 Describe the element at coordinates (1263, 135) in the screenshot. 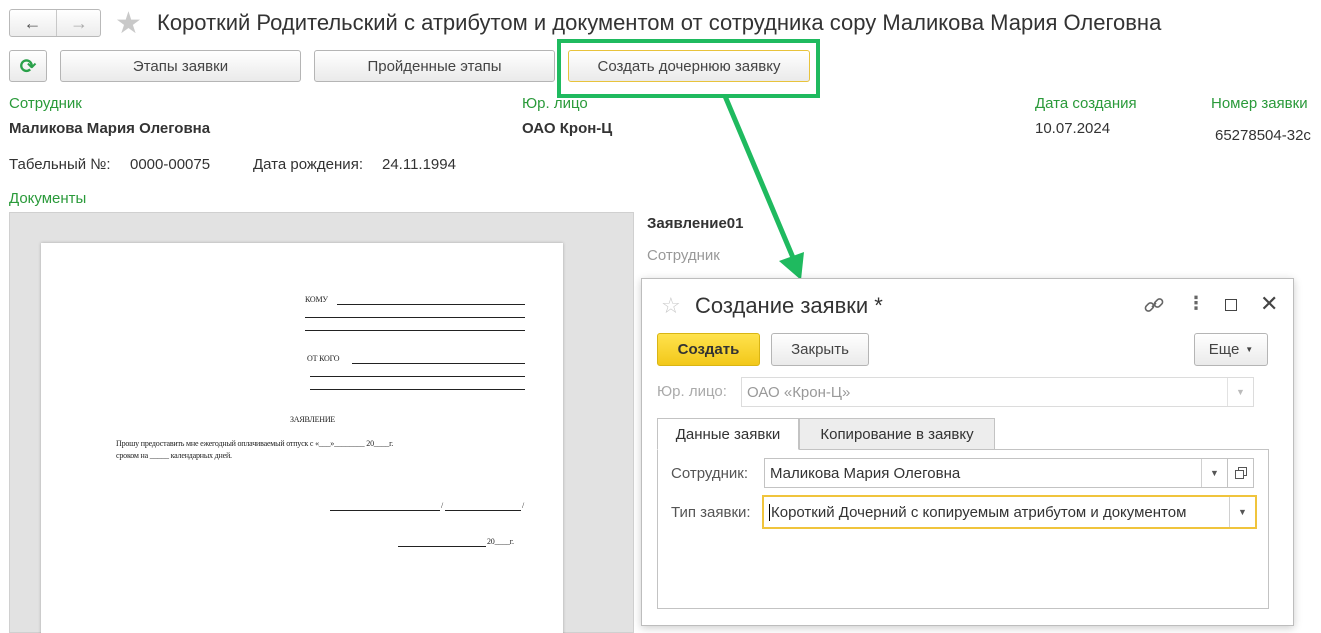

I see `request-number-value: 65278504-32c` at that location.